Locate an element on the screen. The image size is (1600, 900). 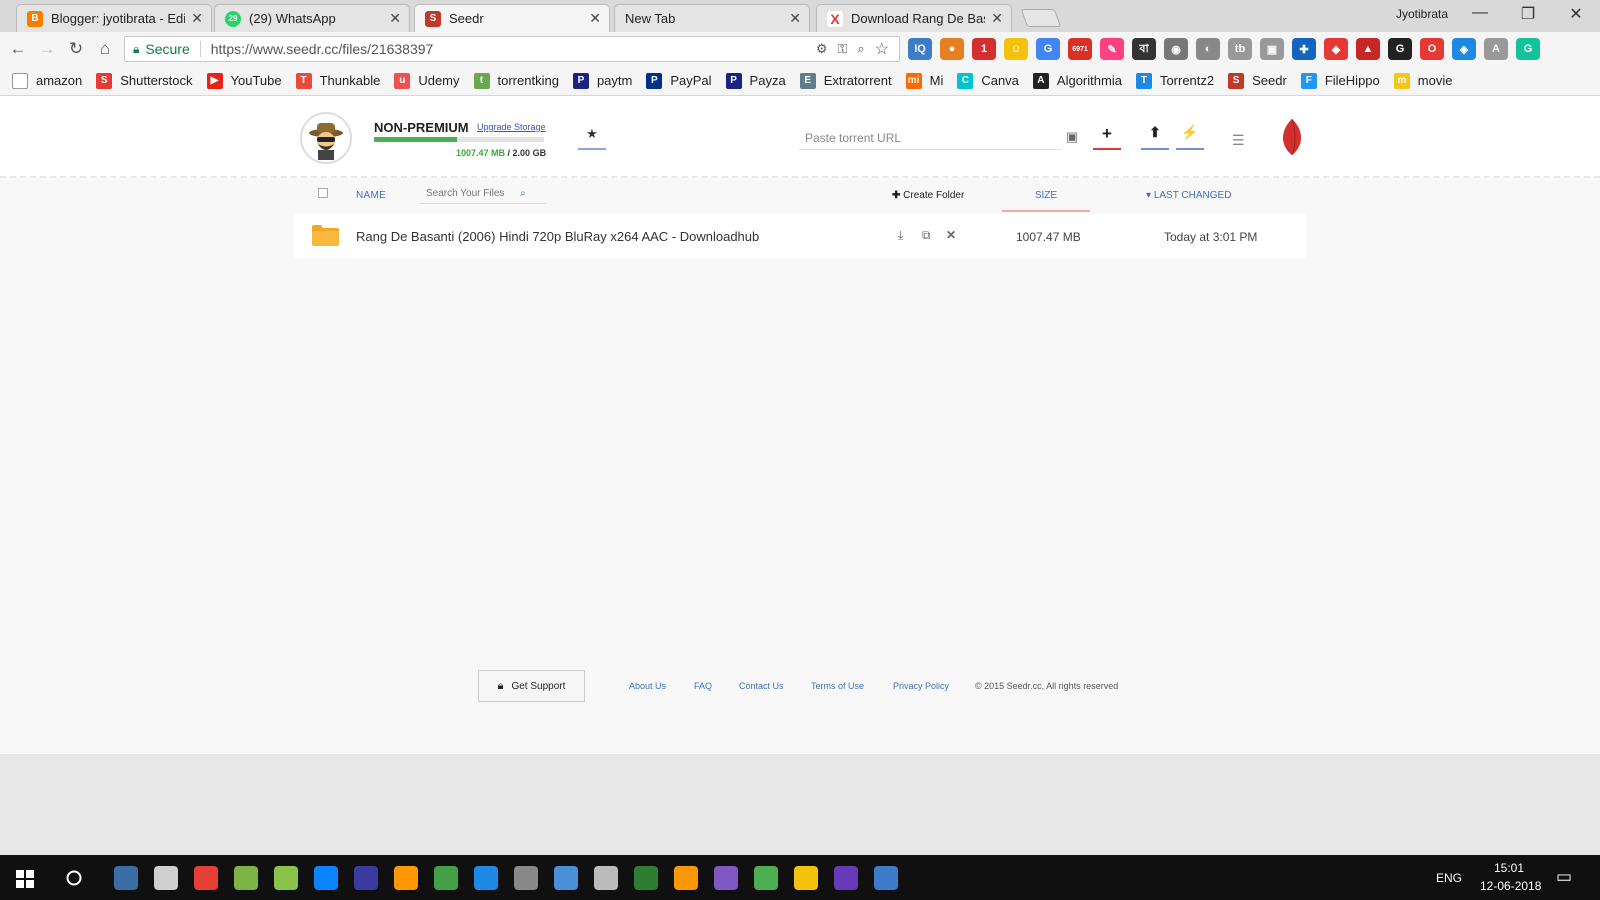
bookmark-item: P Payza is located at coordinates (755, 80).